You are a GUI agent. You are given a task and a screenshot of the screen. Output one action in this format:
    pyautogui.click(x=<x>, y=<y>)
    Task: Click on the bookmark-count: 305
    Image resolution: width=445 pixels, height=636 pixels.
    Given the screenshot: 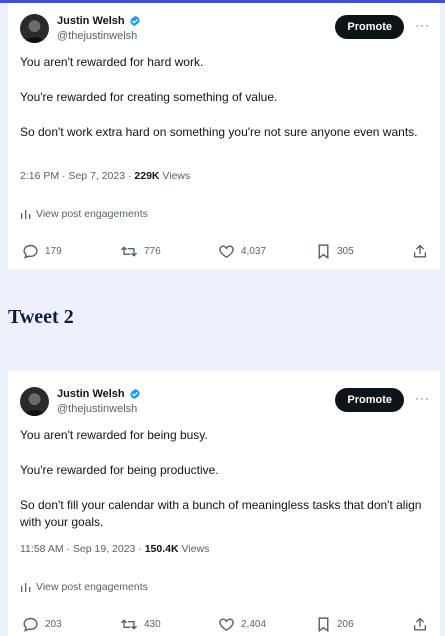 What is the action you would take?
    pyautogui.click(x=345, y=251)
    